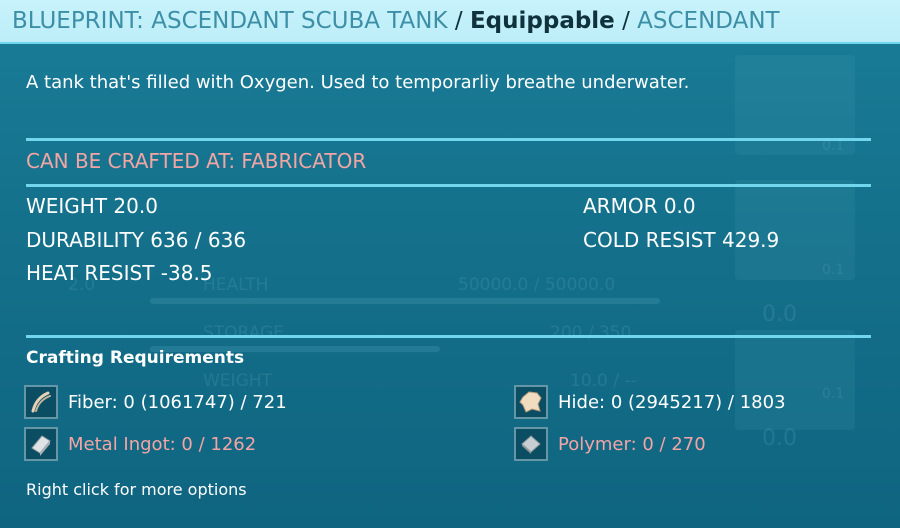 The image size is (900, 528). I want to click on requirement-polymer: Polymer: 0 / 270, so click(610, 444).